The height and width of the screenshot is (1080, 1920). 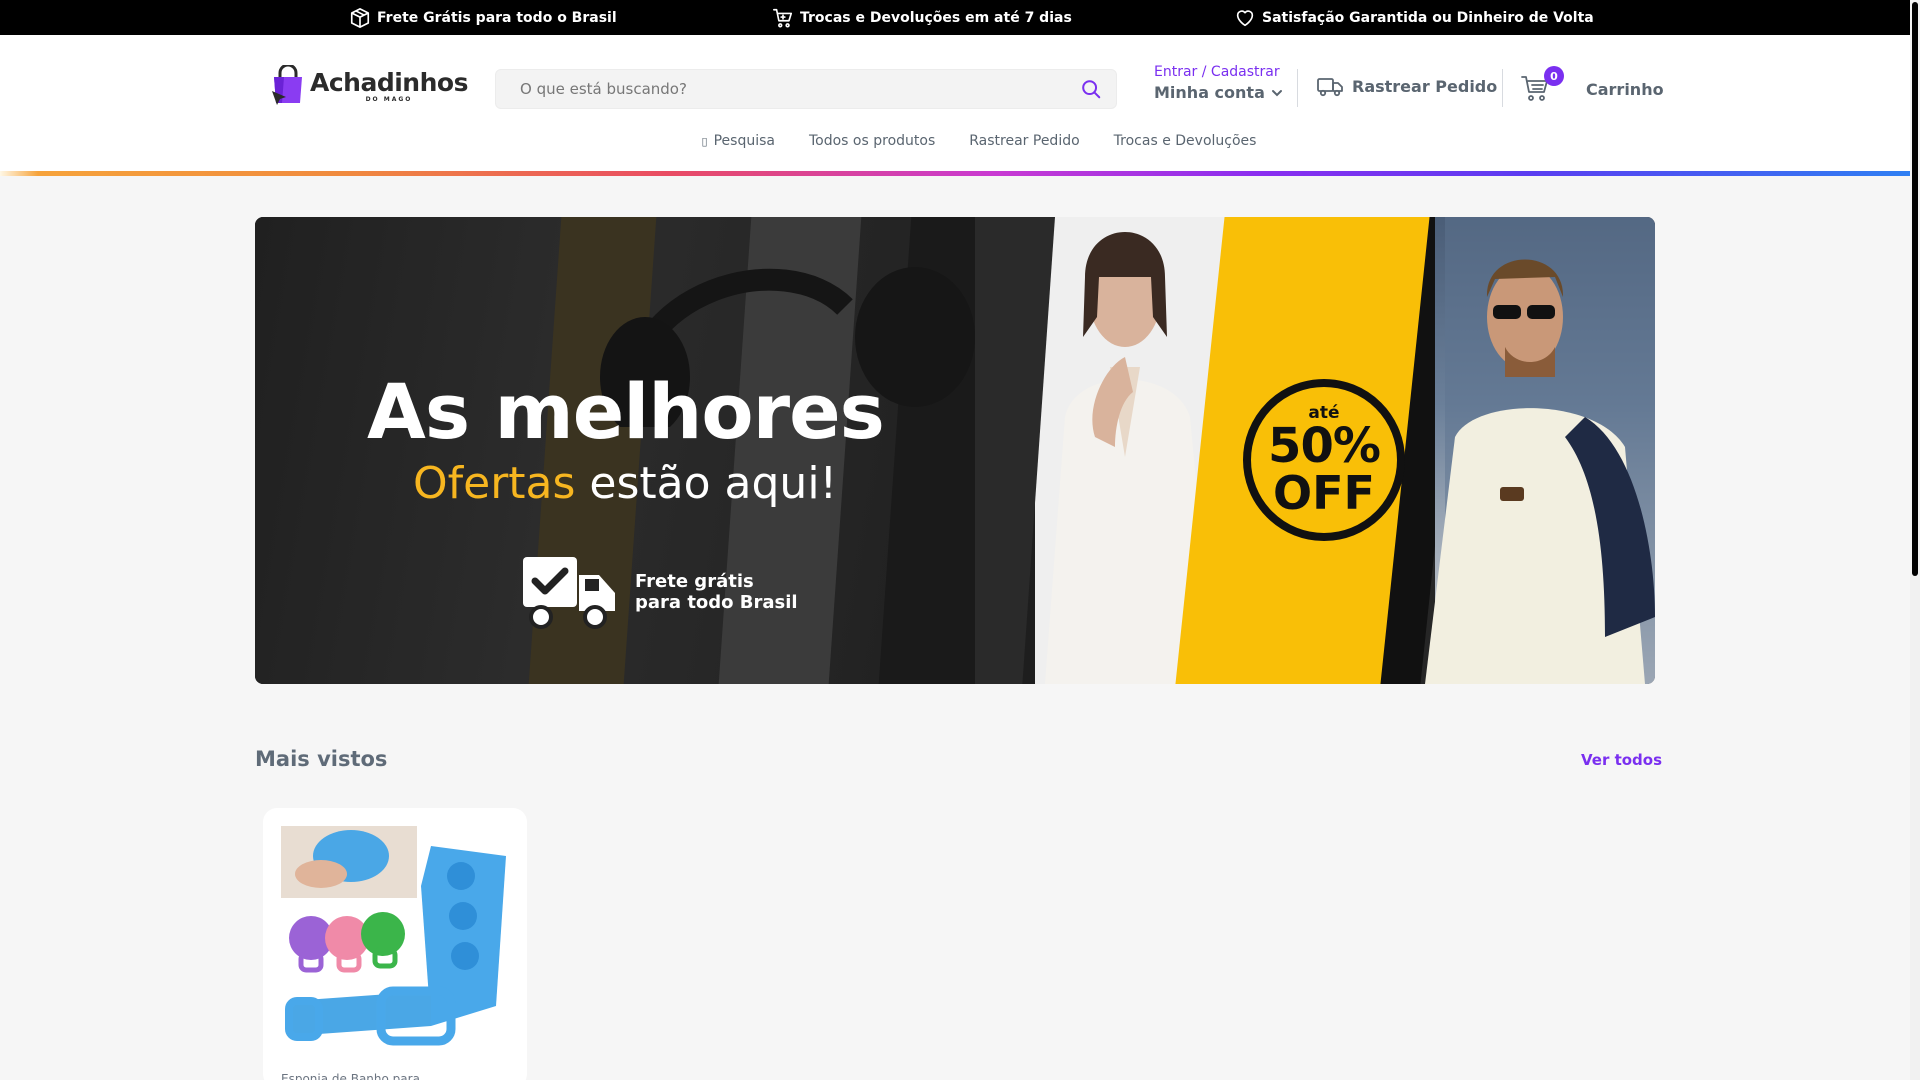 I want to click on search-icon: ▯, so click(x=704, y=141).